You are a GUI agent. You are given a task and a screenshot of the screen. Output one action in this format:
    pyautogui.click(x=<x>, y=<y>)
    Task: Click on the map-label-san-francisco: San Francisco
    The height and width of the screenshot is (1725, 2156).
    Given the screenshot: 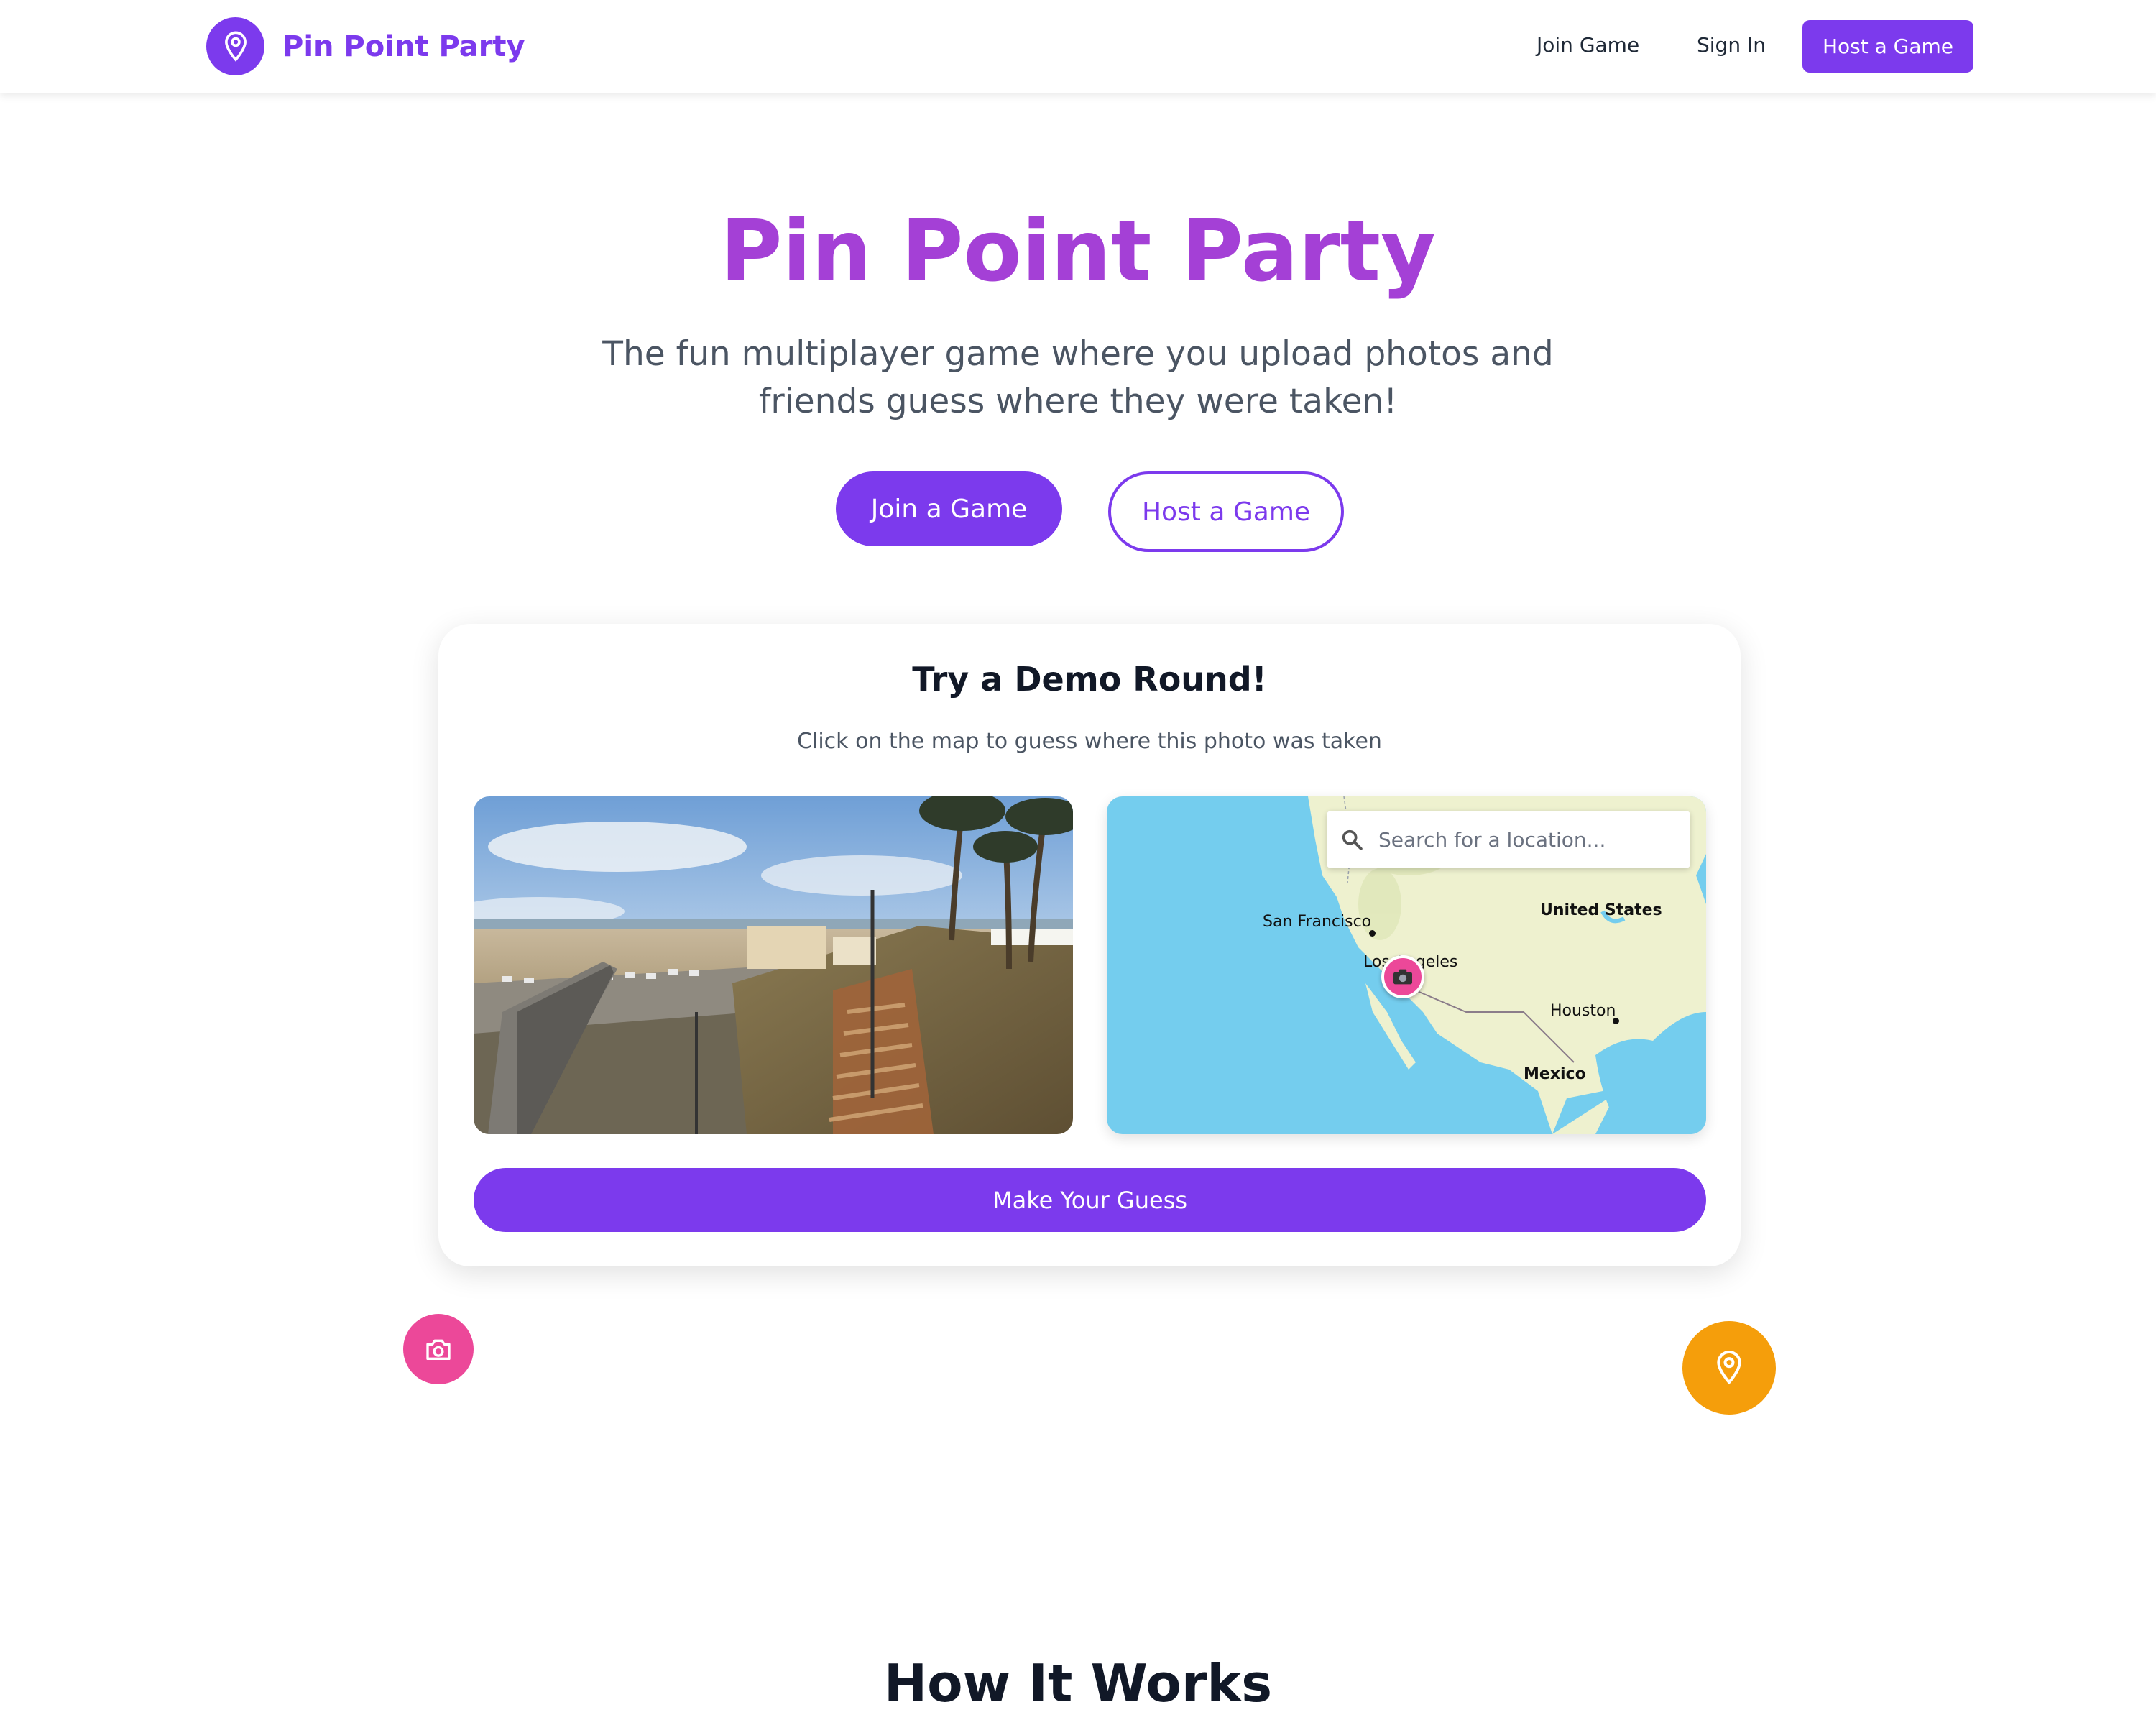 What is the action you would take?
    pyautogui.click(x=1317, y=922)
    